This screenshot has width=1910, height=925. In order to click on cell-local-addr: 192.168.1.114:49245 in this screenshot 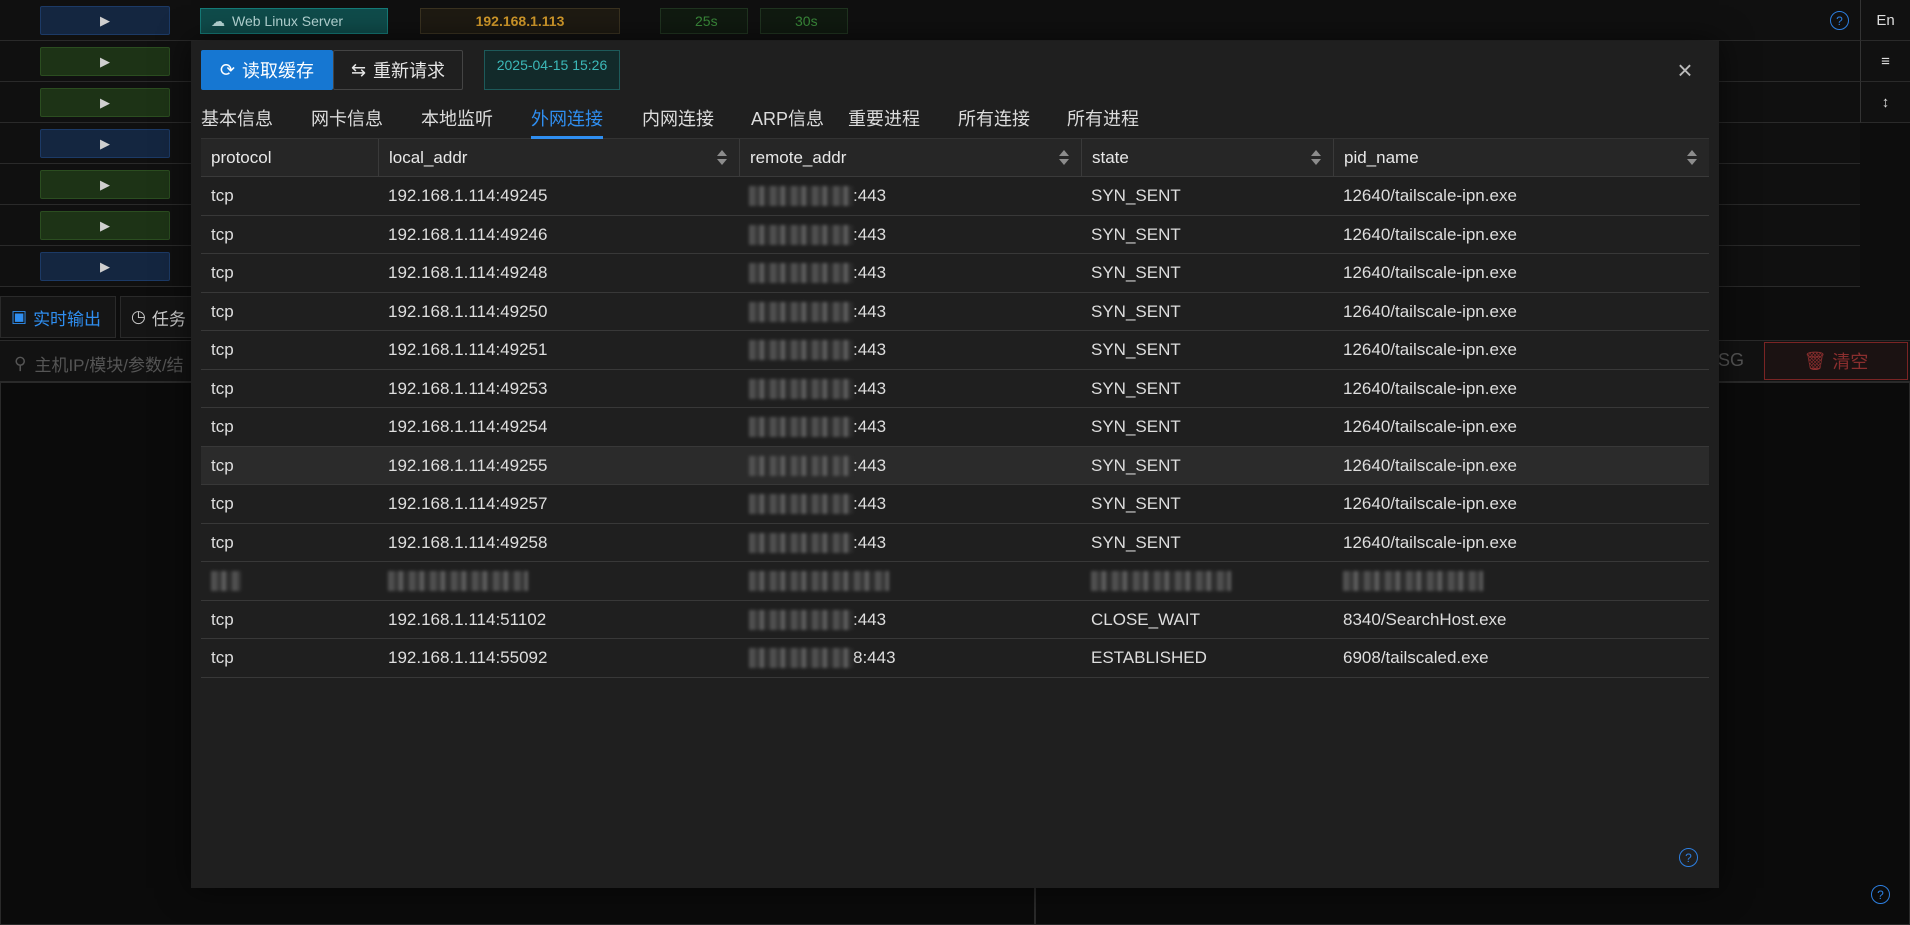, I will do `click(468, 195)`.